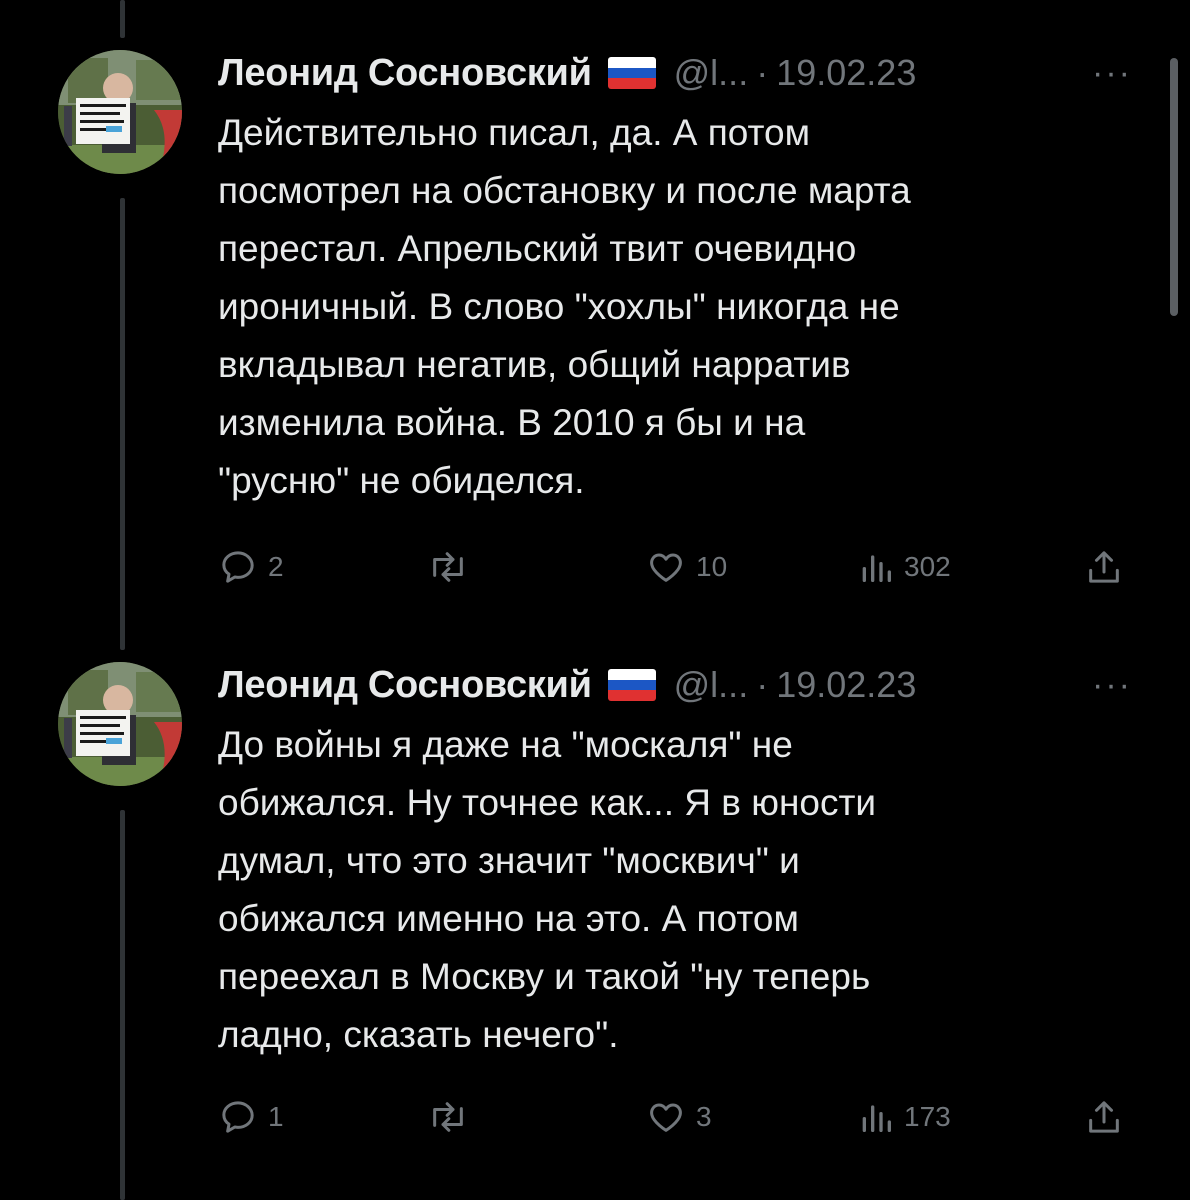 Image resolution: width=1190 pixels, height=1200 pixels. I want to click on like-count: 3, so click(704, 1116).